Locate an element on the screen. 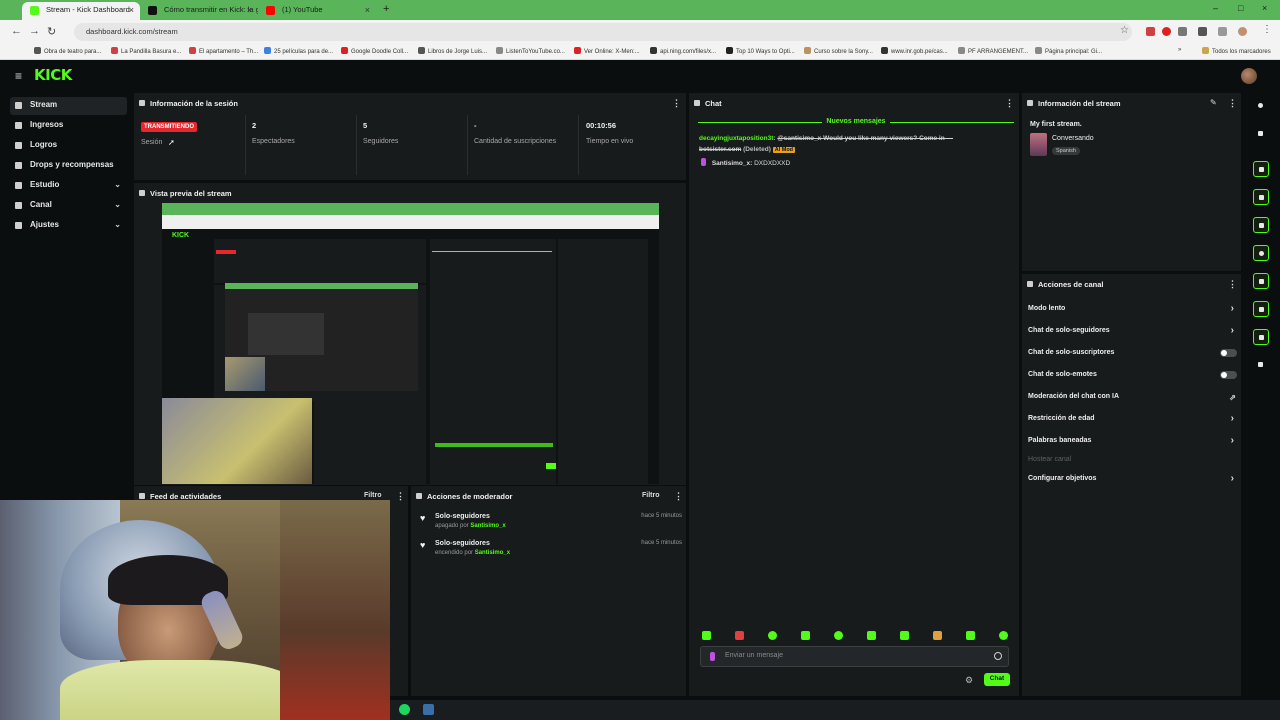  os-taskbar is located at coordinates (835, 710).